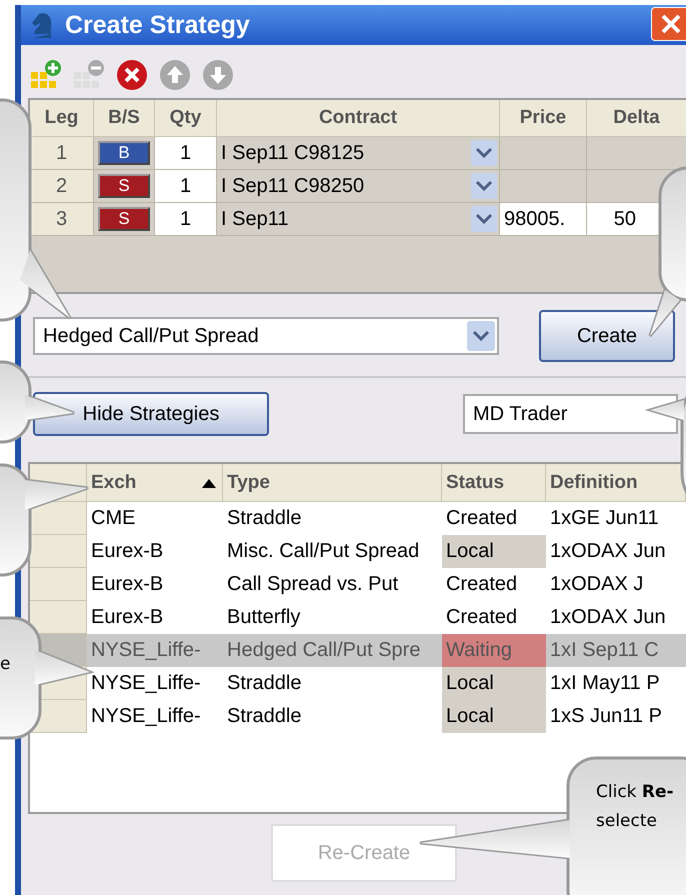  Describe the element at coordinates (386, 683) in the screenshot. I see `strategy-row: NYSE_Liffe- Straddle Local 1xI May11 P` at that location.